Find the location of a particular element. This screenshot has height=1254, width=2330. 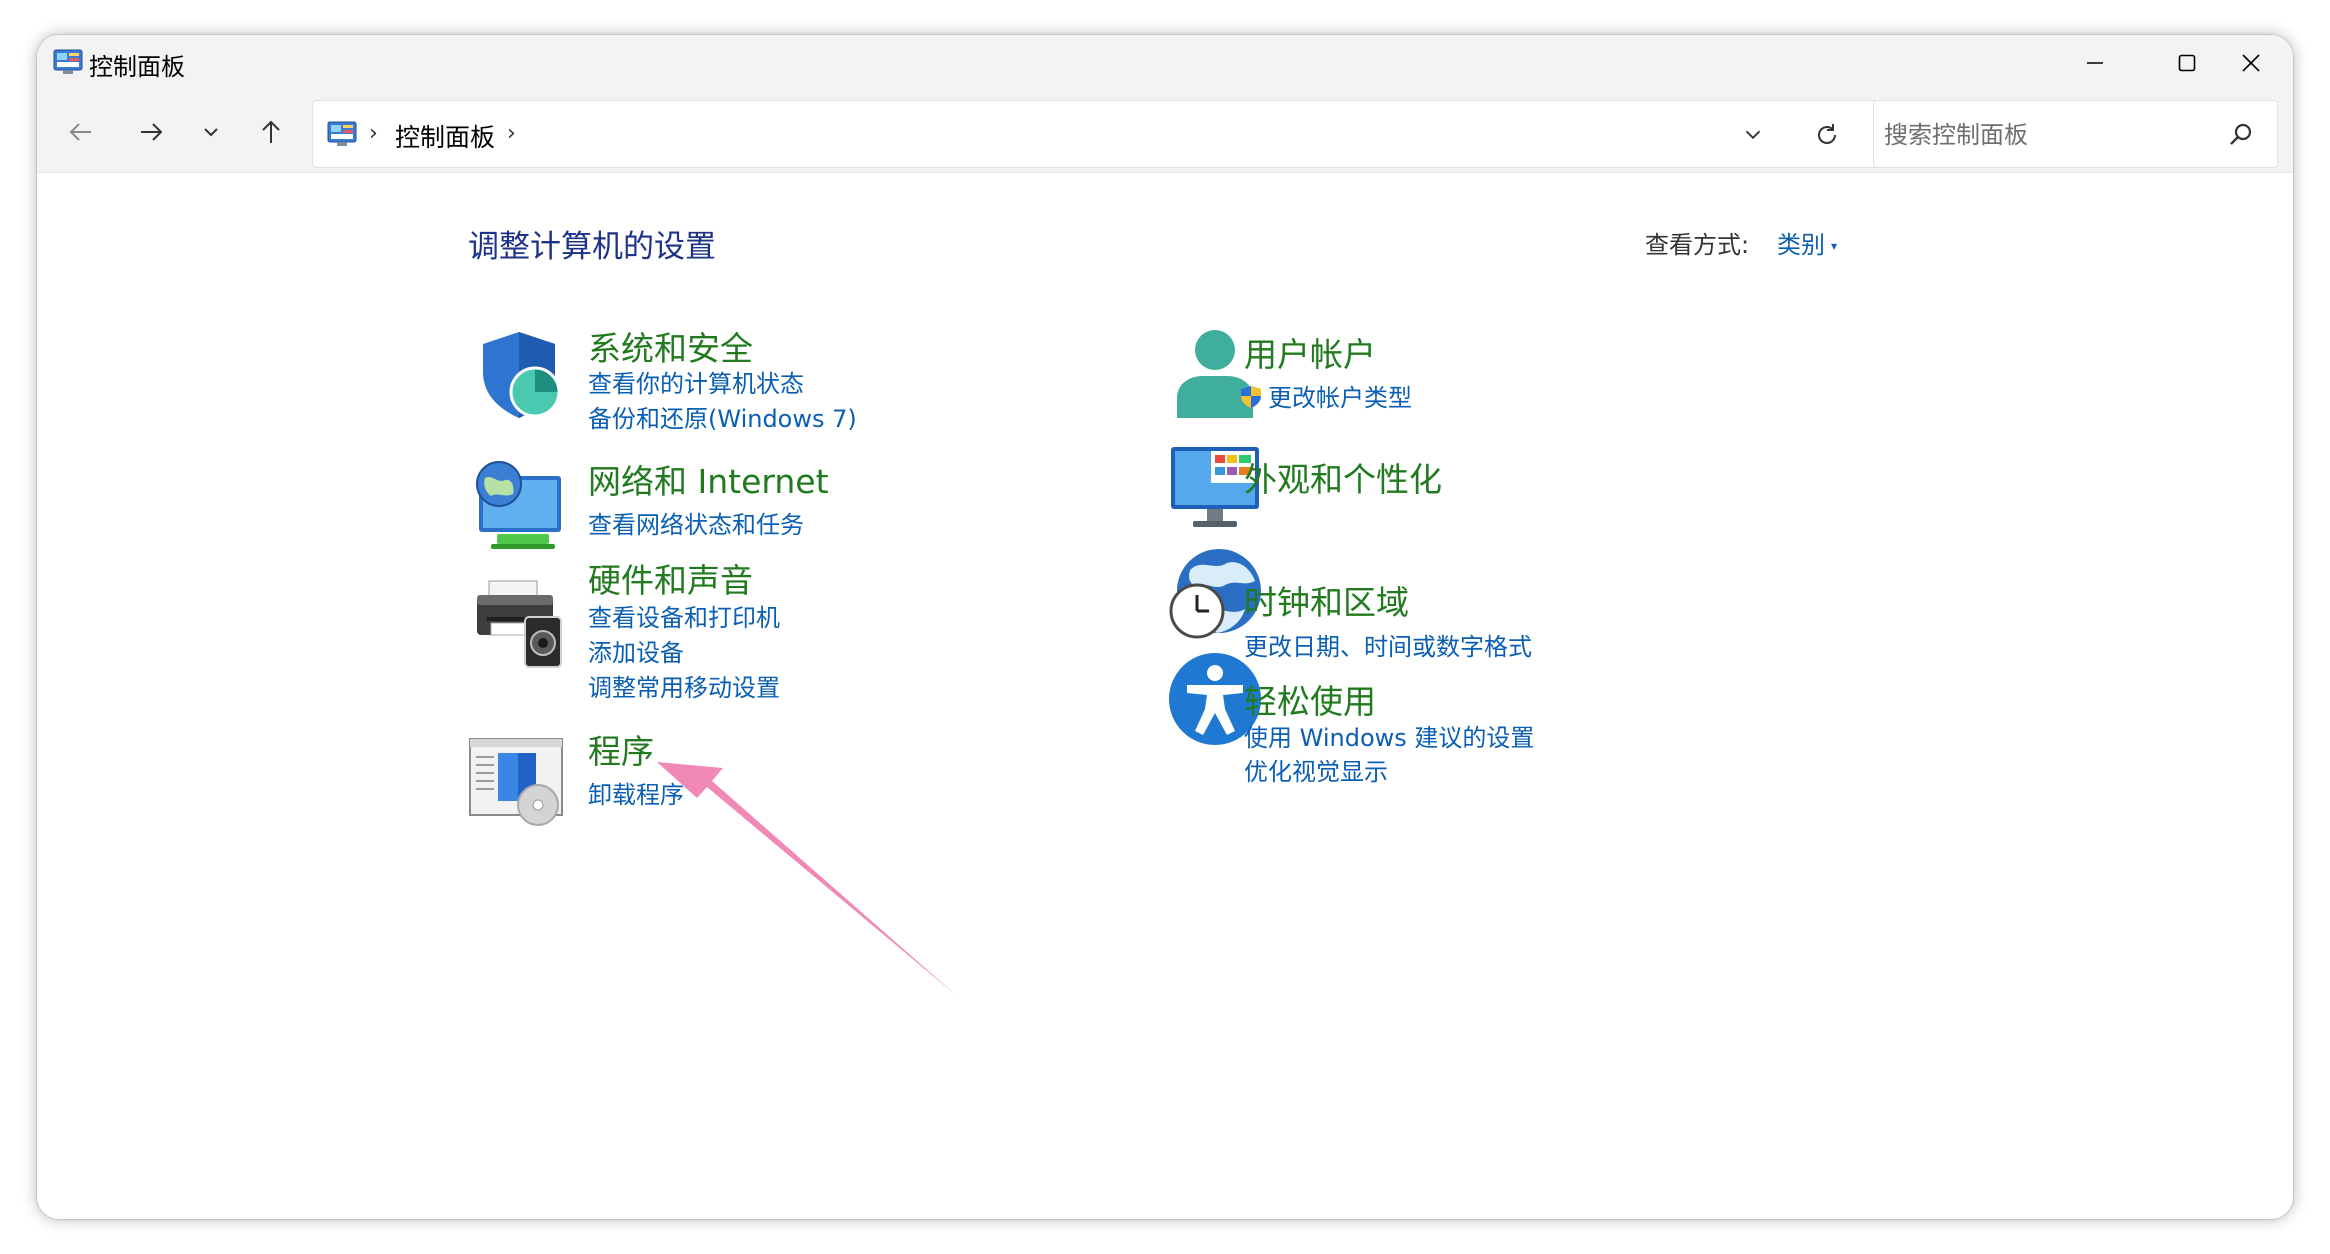

search-input is located at coordinates (2049, 135).